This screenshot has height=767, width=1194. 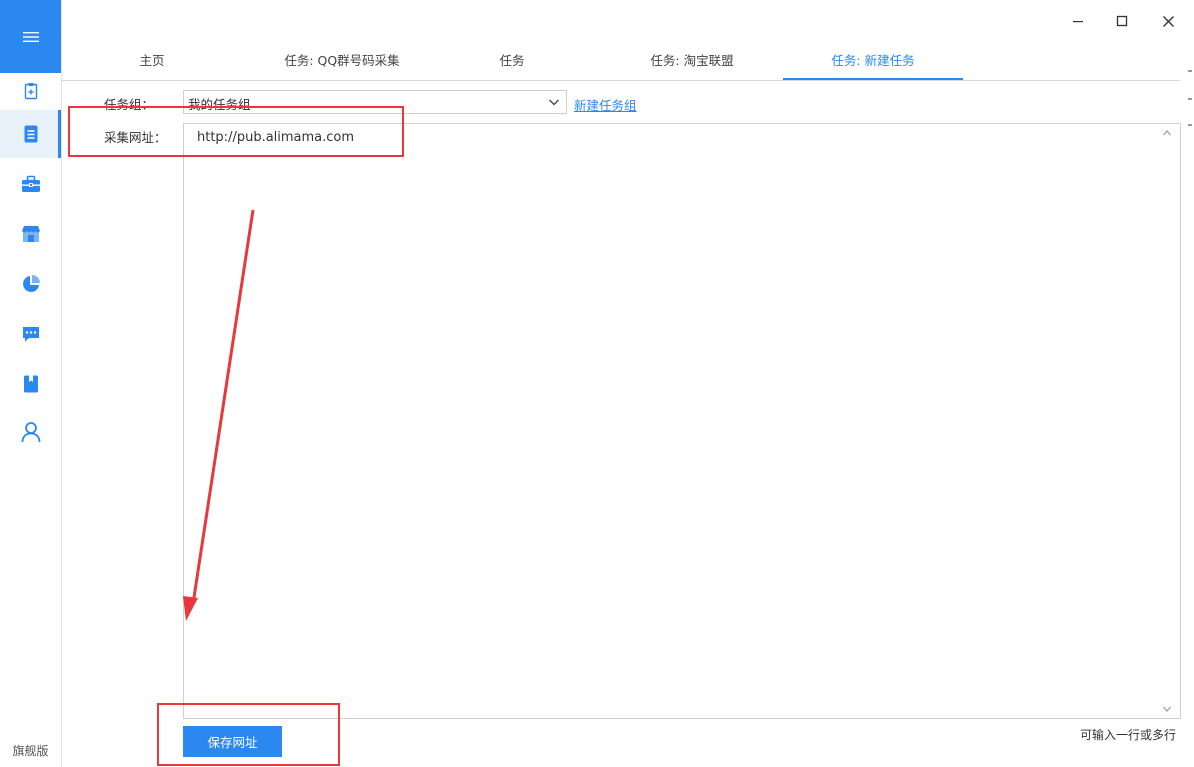 I want to click on close-button, so click(x=1168, y=21).